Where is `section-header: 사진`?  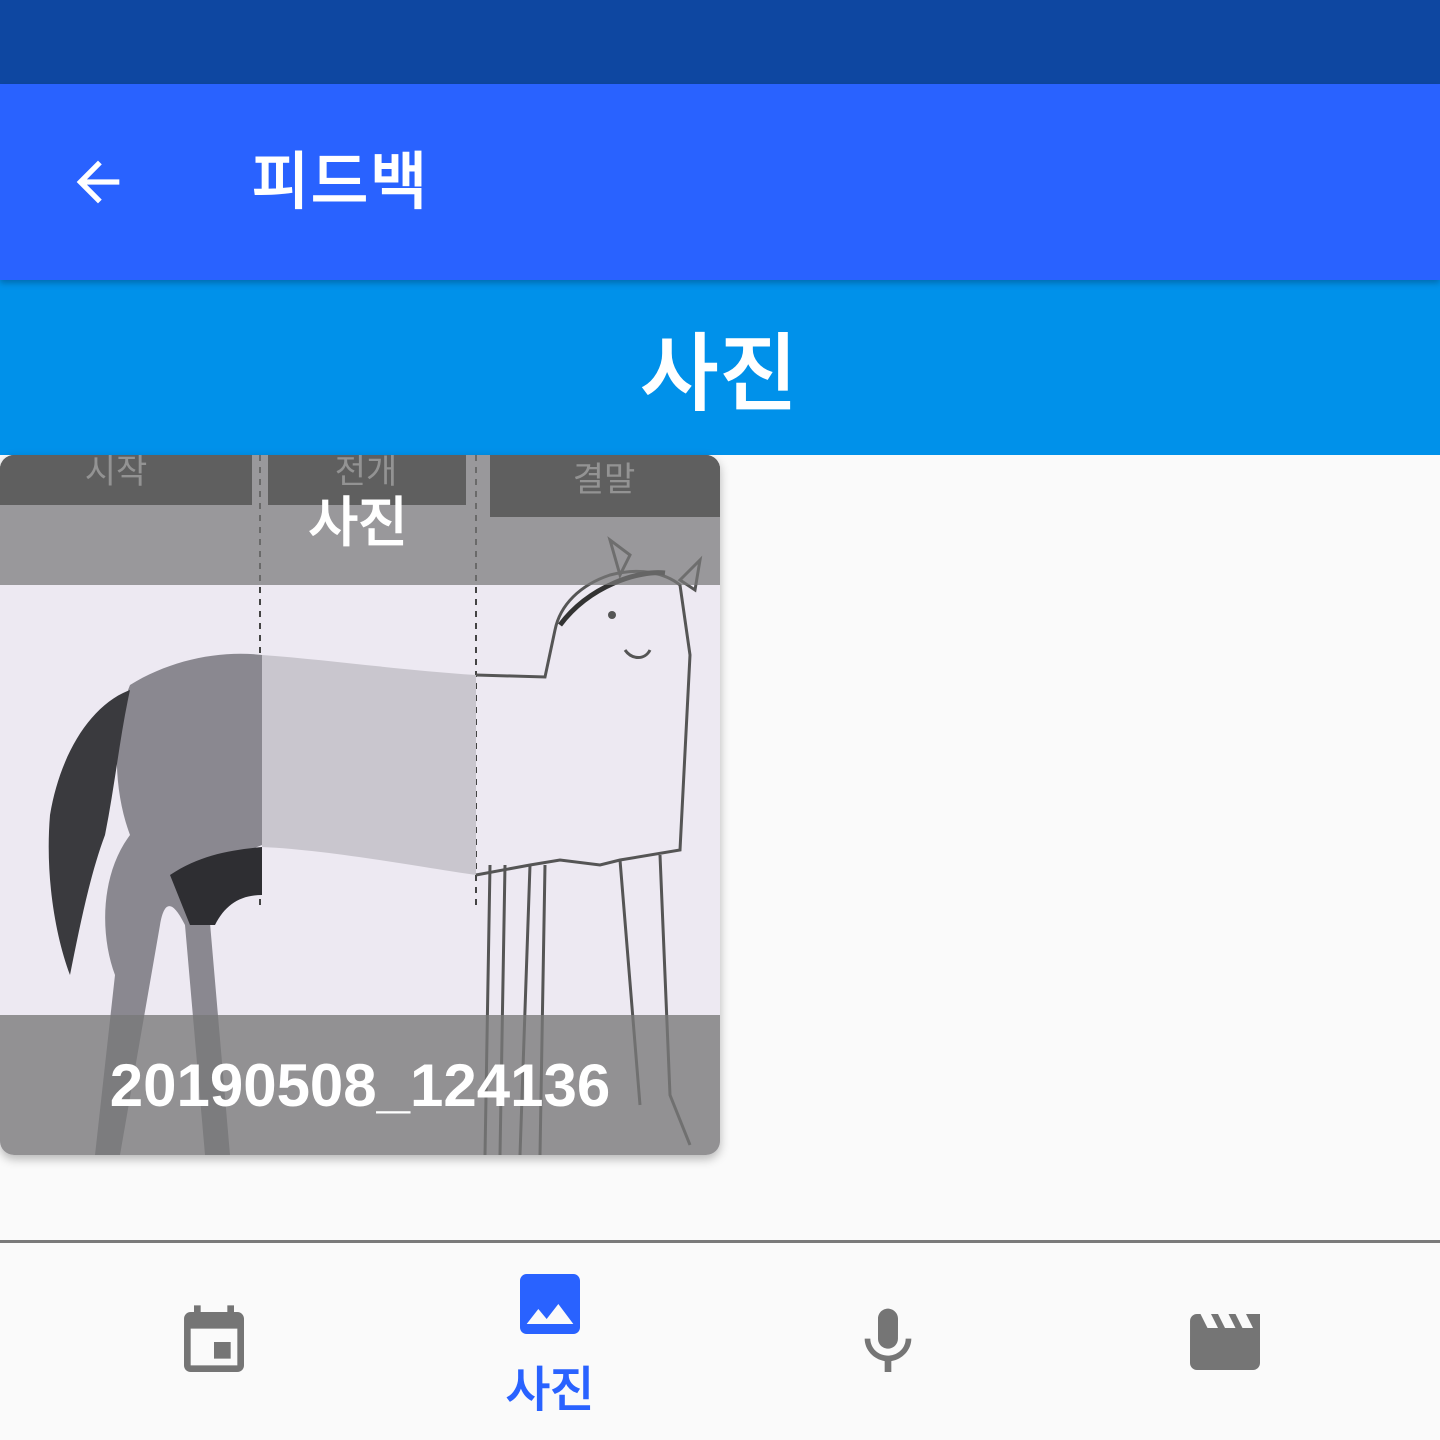 section-header: 사진 is located at coordinates (720, 367).